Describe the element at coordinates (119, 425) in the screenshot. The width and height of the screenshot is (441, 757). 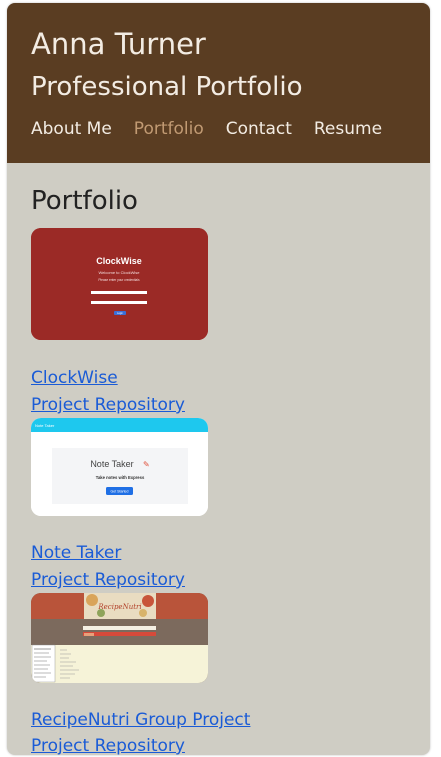
I see `note-taker-thumb-navbar` at that location.